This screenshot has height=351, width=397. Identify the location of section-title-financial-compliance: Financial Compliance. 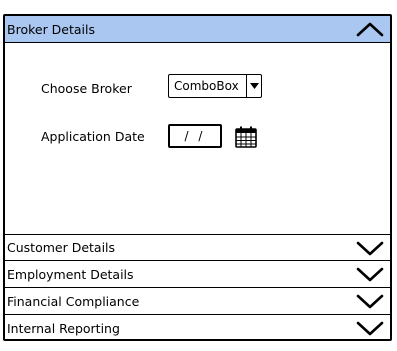
(73, 301).